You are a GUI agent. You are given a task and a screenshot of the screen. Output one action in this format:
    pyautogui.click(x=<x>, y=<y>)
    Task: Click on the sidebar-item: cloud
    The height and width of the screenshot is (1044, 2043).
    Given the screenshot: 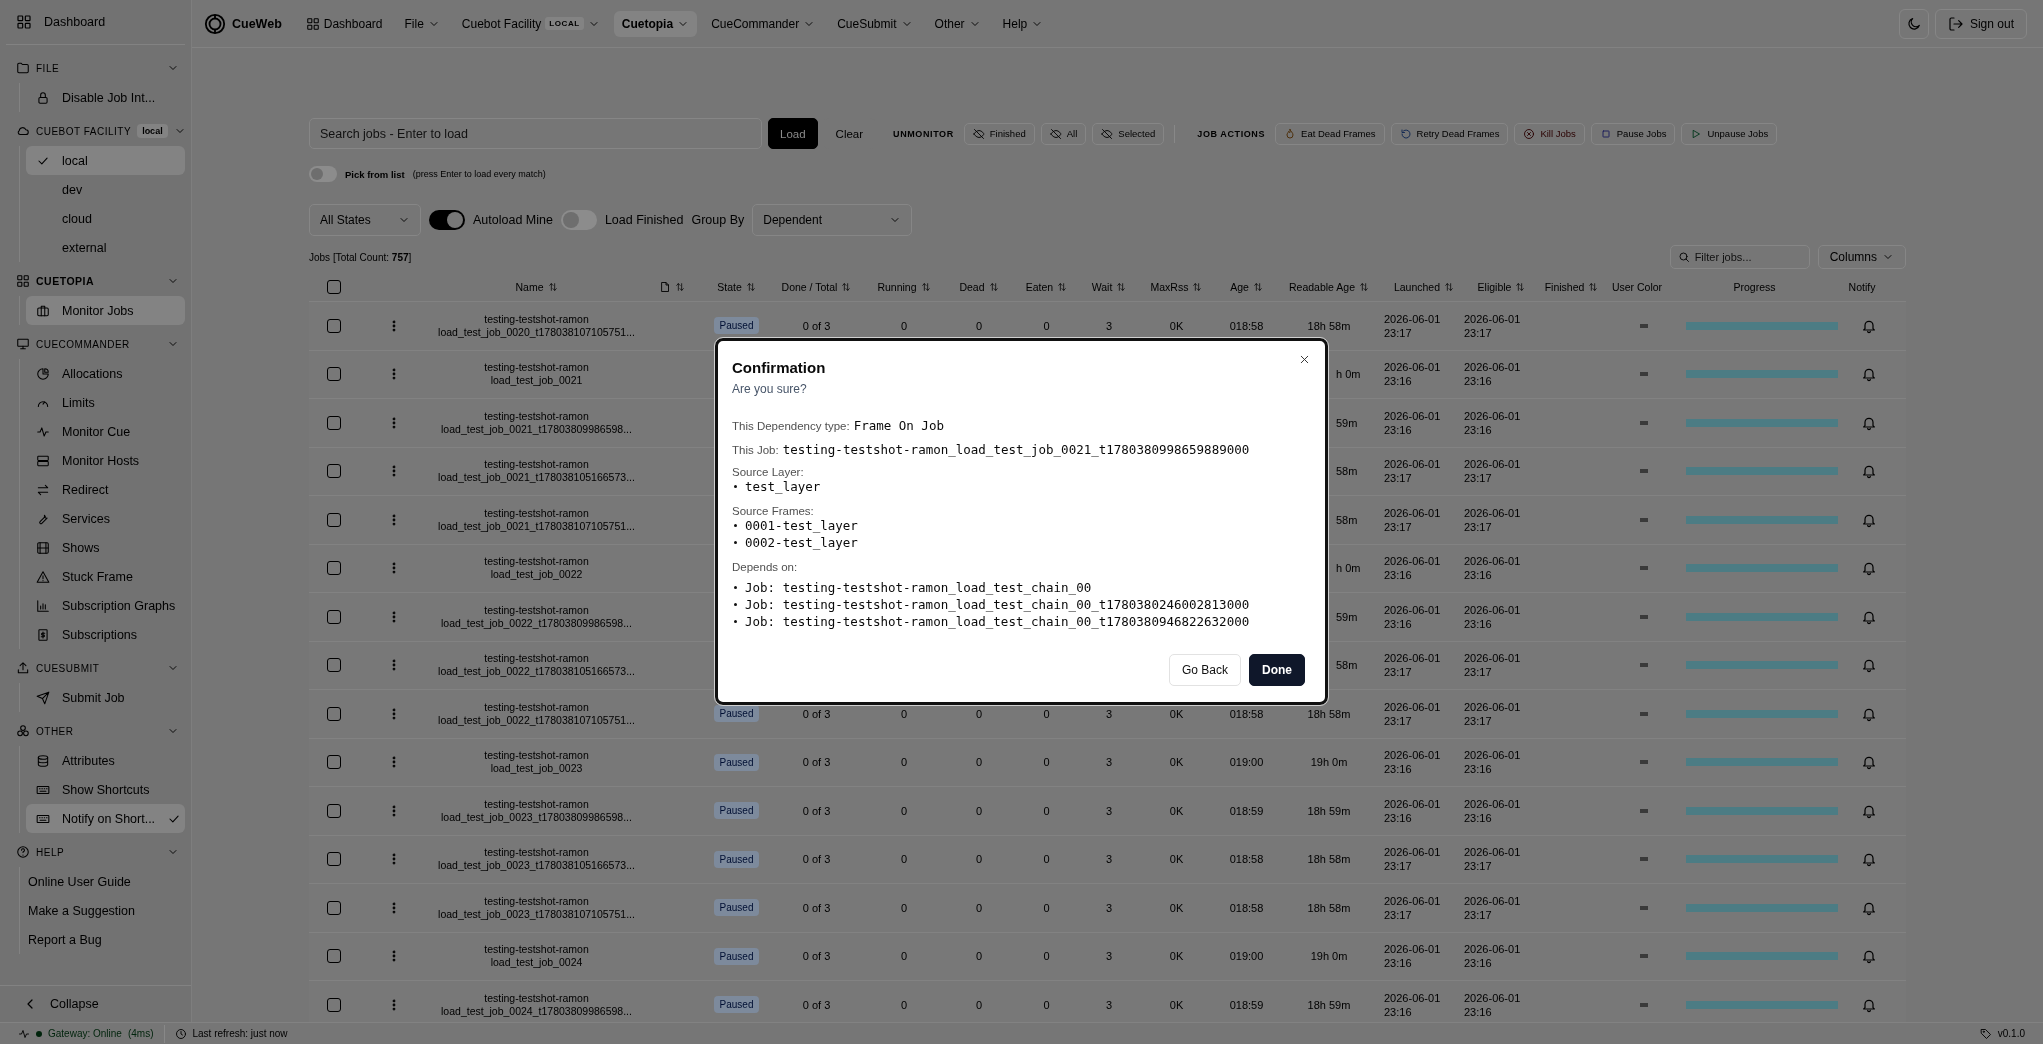 What is the action you would take?
    pyautogui.click(x=105, y=218)
    